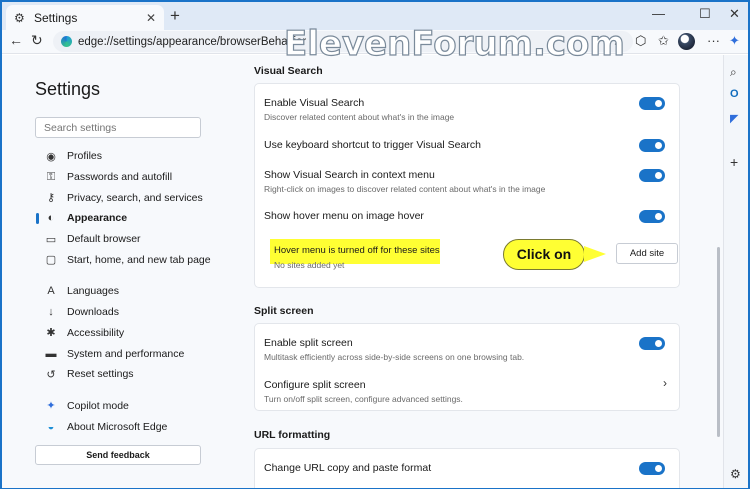 The width and height of the screenshot is (750, 489). Describe the element at coordinates (125, 426) in the screenshot. I see `sidebar-item-about: ◒ About Microsoft Edge` at that location.